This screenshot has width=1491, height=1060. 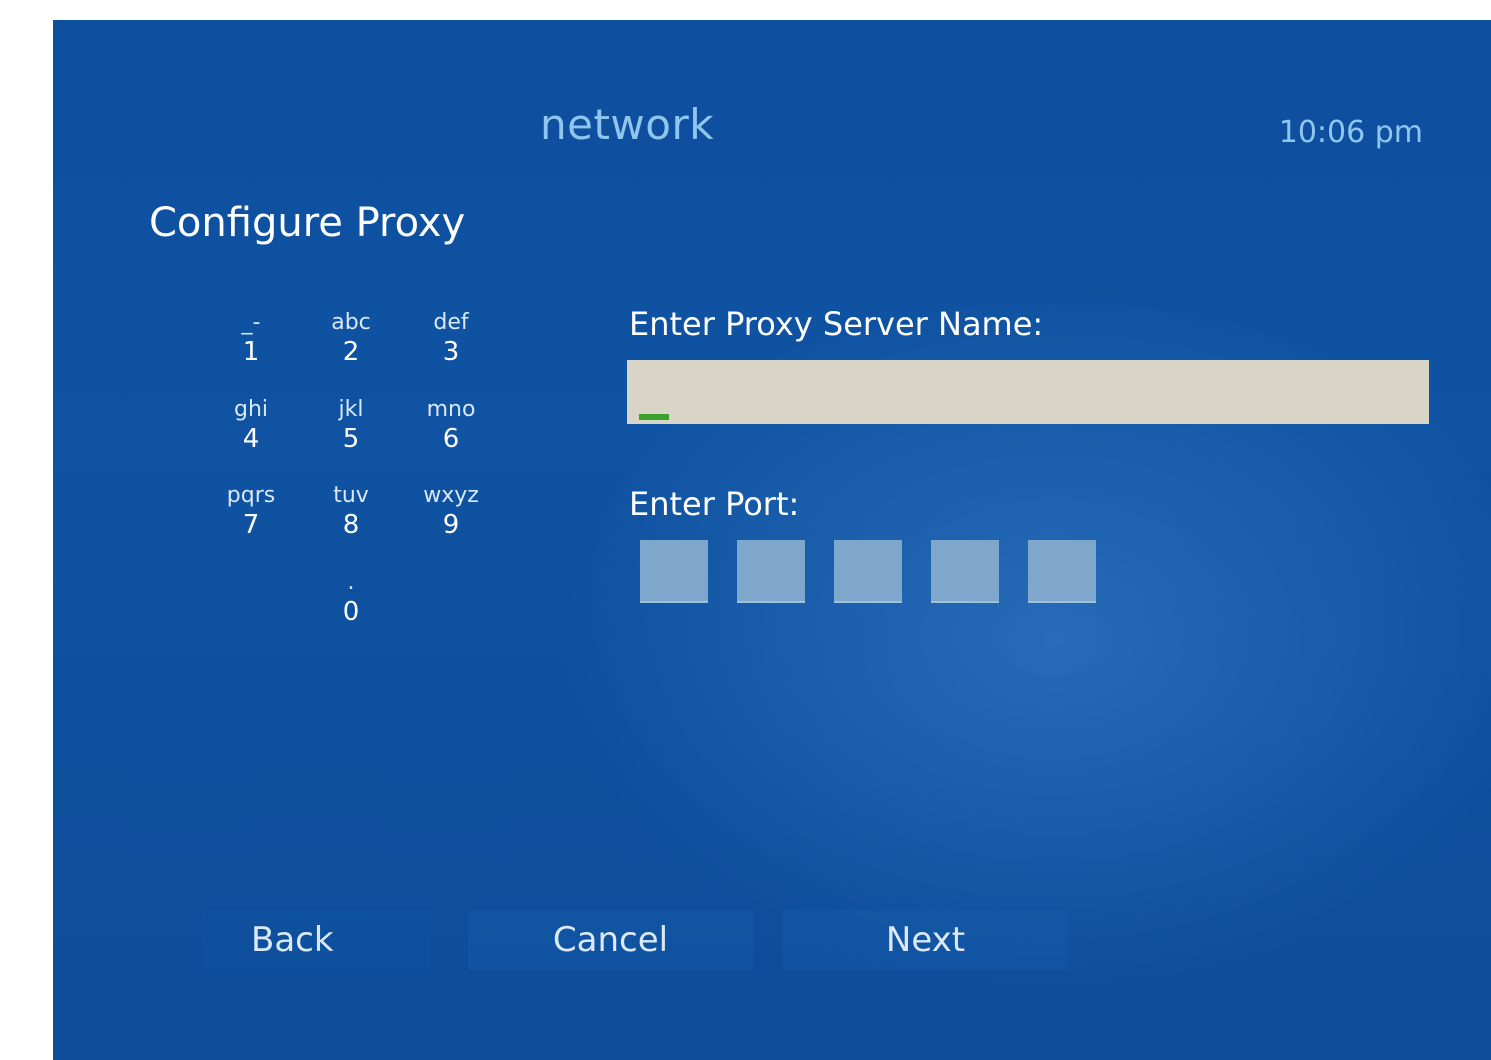 I want to click on cancel-button: Cancel, so click(x=610, y=940).